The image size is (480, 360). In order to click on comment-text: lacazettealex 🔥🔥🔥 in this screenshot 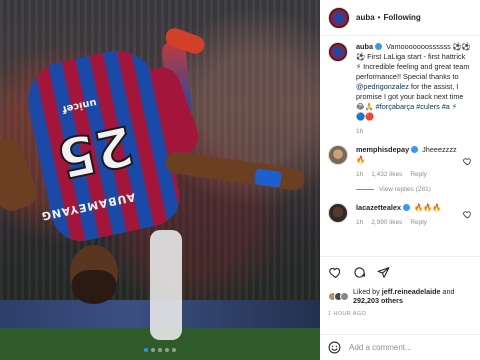, I will do `click(407, 208)`.